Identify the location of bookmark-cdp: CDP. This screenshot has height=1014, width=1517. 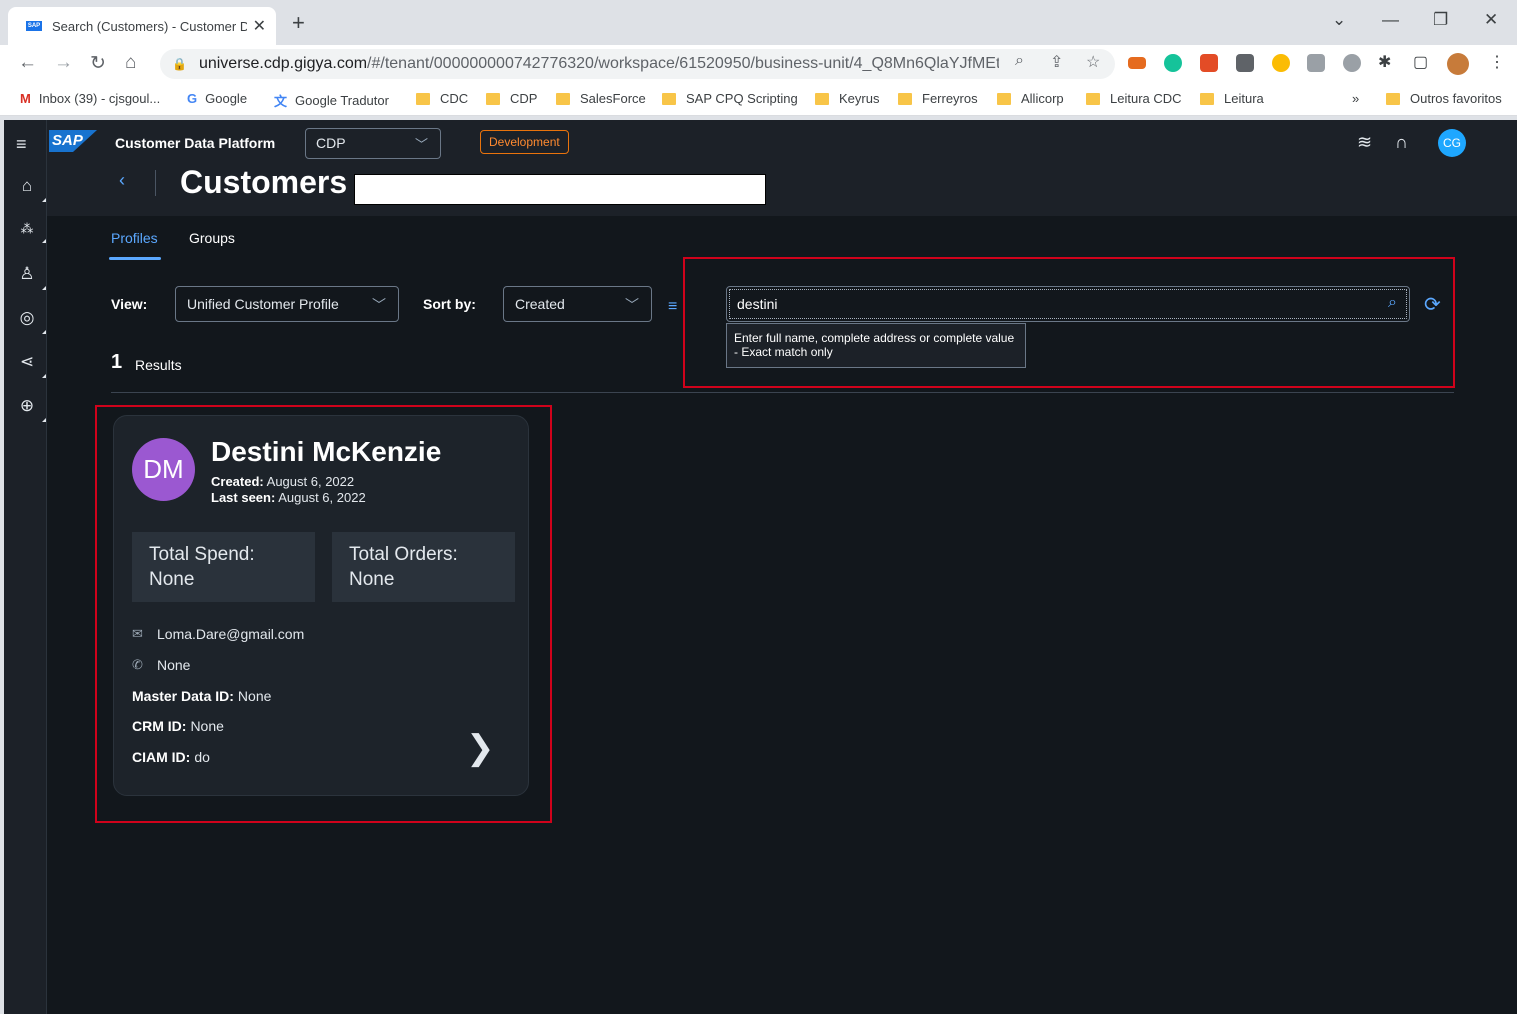
(511, 98).